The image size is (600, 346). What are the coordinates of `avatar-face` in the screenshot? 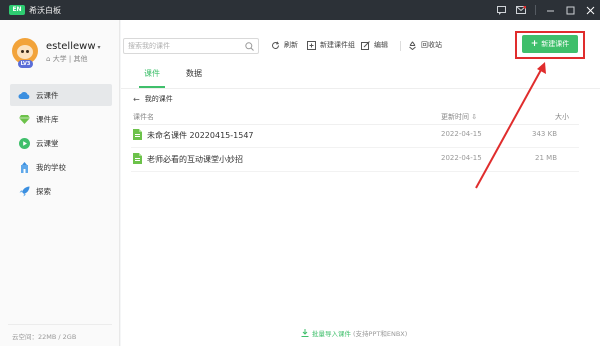 It's located at (25, 52).